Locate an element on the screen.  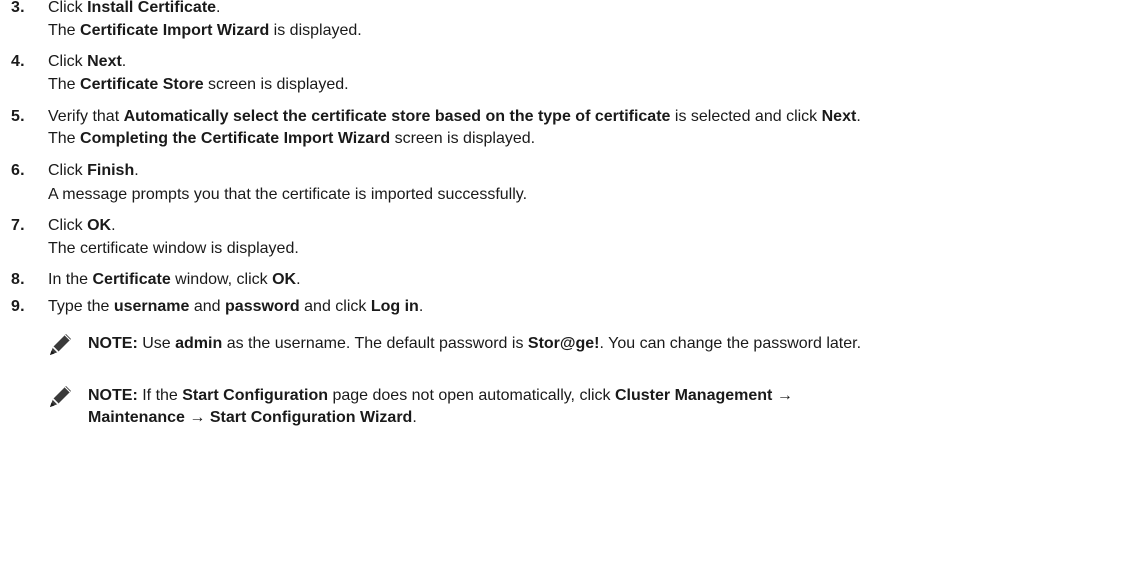
step-number: 9. is located at coordinates (18, 306).